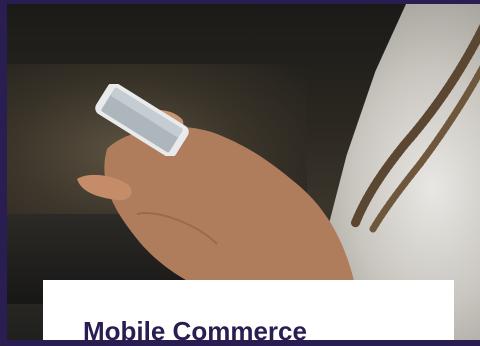 The width and height of the screenshot is (480, 346). Describe the element at coordinates (142, 120) in the screenshot. I see `smartphone-icon` at that location.